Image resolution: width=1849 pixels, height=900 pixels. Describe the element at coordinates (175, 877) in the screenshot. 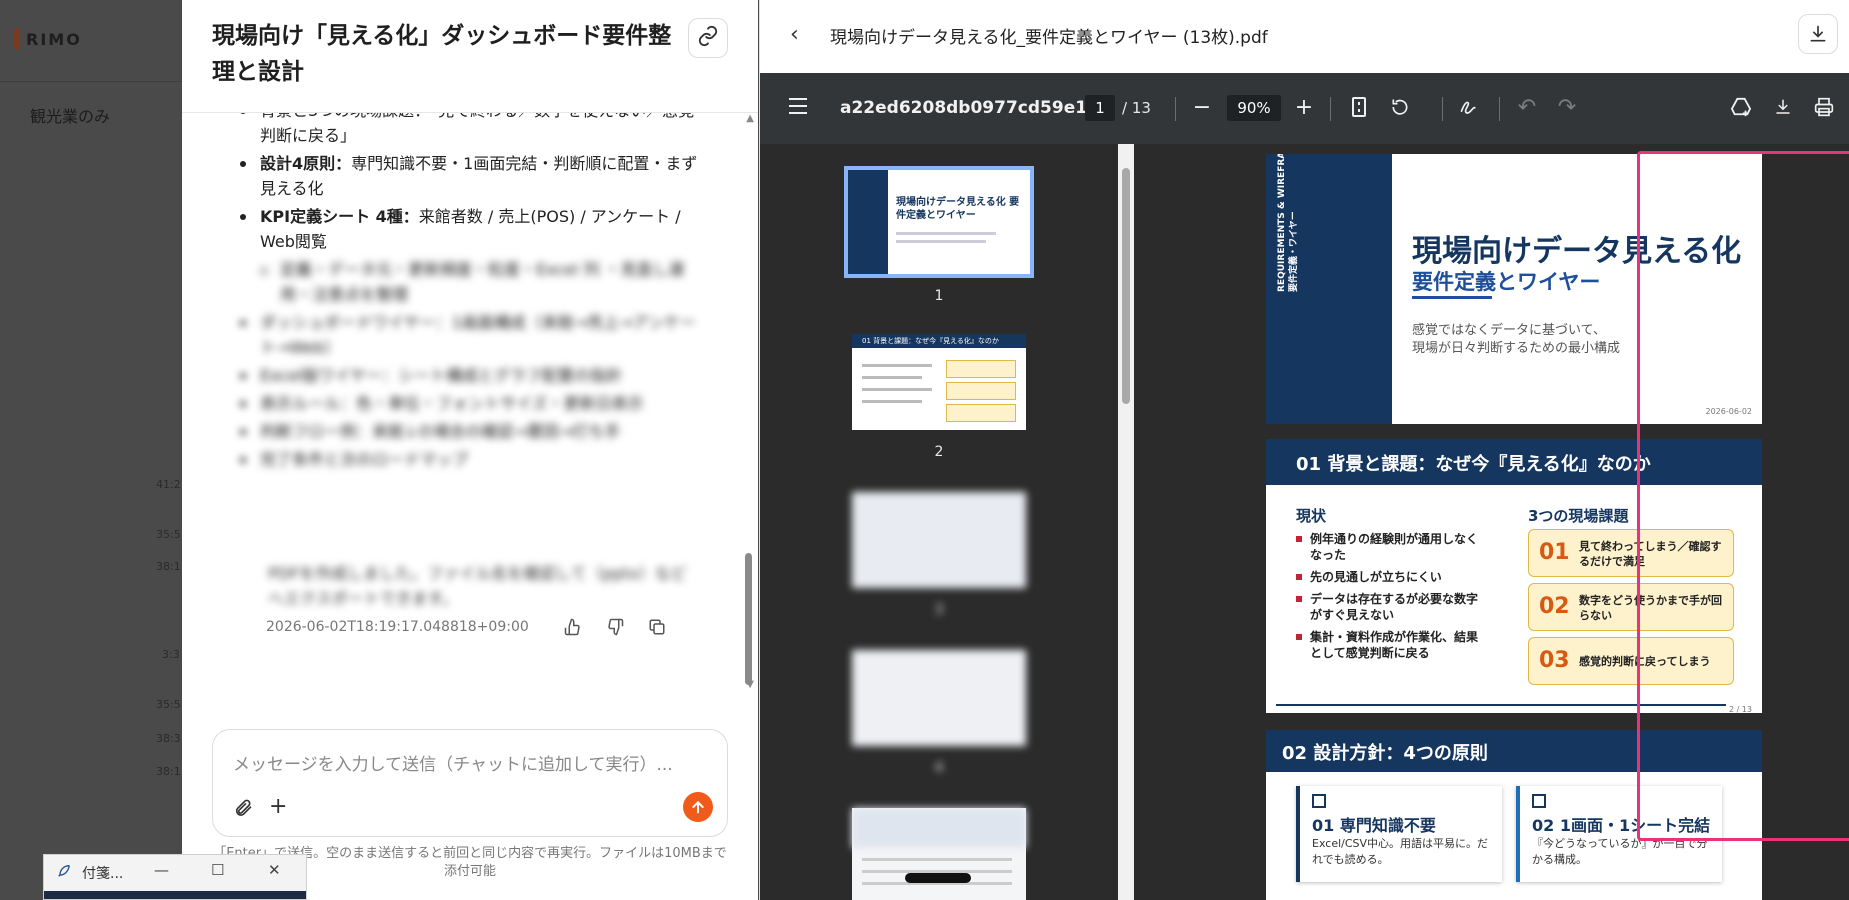

I see `sticky-notes-window: 付箋... — ☐ ✕` at that location.